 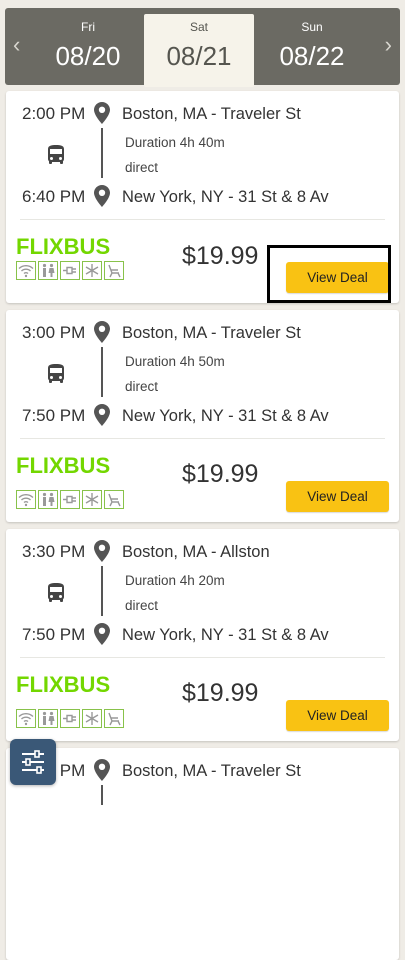 I want to click on departure-time: 3:30 PM, so click(x=54, y=551).